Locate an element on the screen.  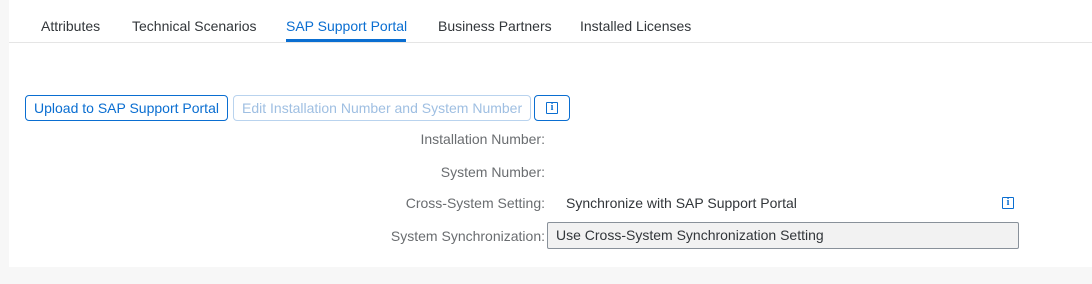
tab-attributes: Attributes is located at coordinates (70, 26).